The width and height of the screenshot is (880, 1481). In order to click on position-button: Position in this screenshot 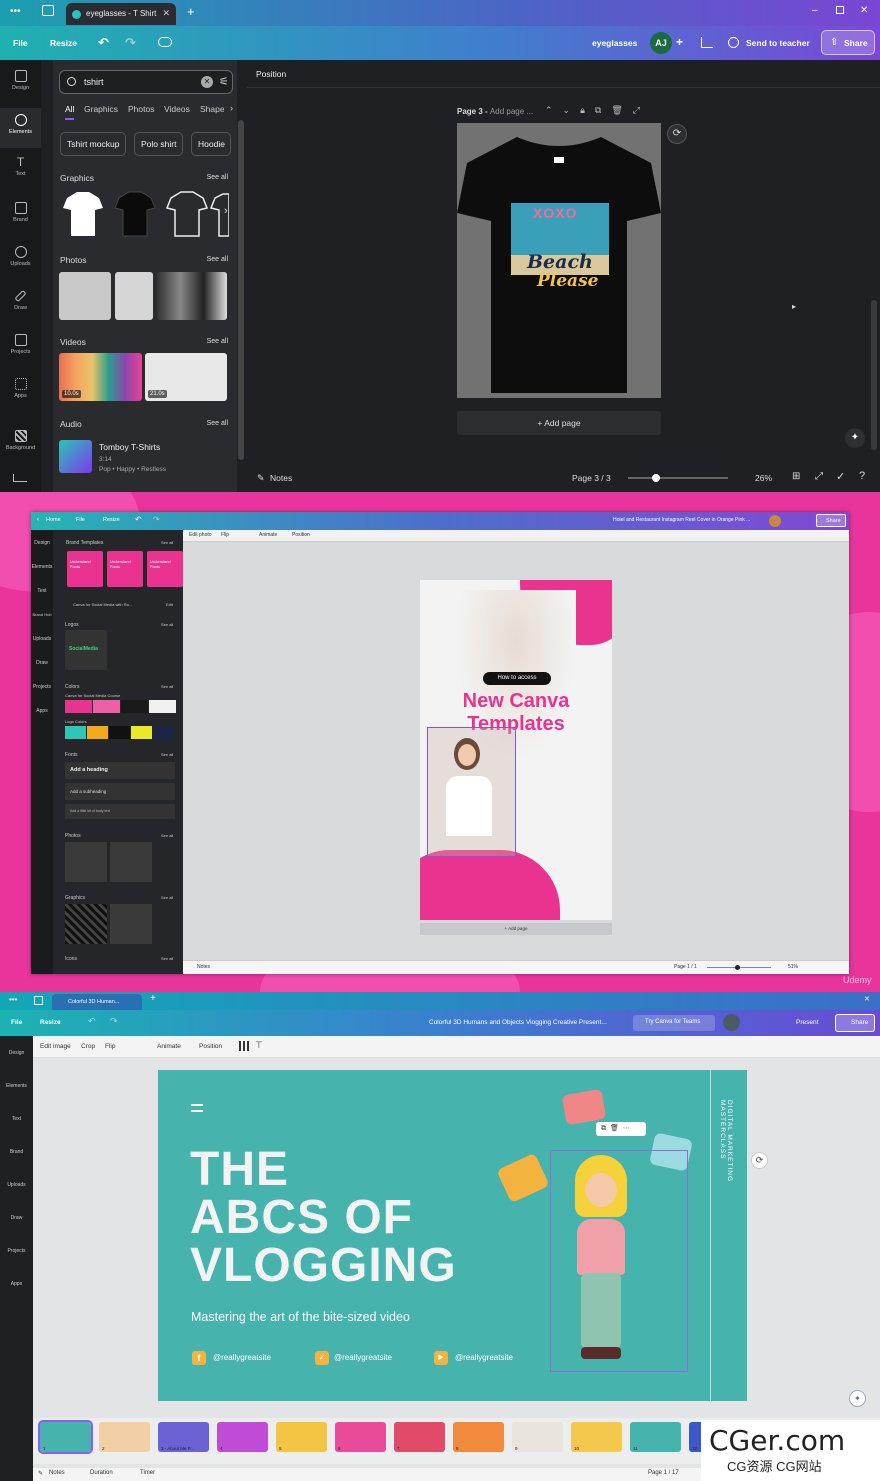, I will do `click(271, 74)`.